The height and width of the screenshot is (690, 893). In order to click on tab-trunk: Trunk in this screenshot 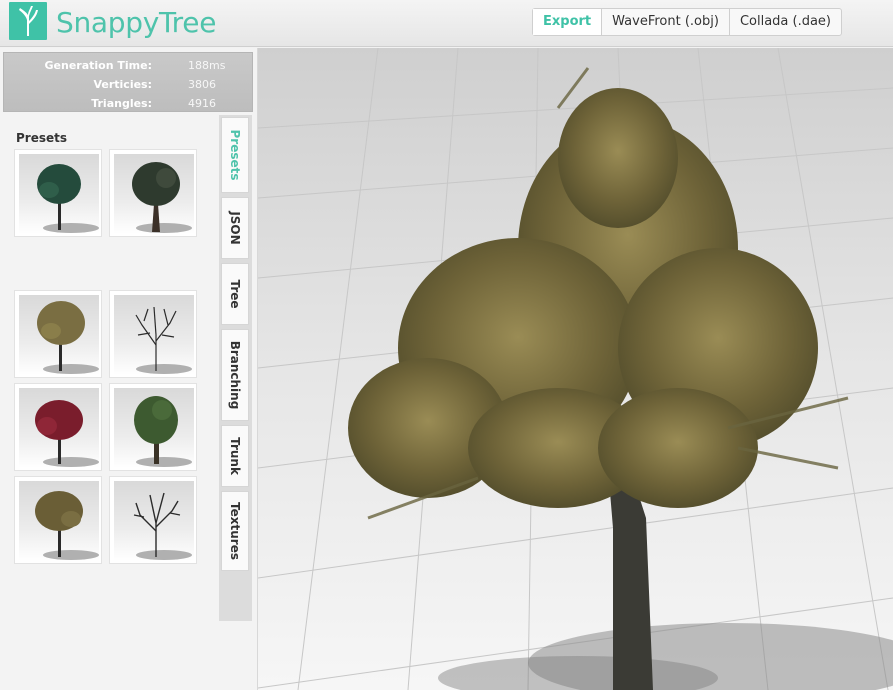, I will do `click(235, 456)`.